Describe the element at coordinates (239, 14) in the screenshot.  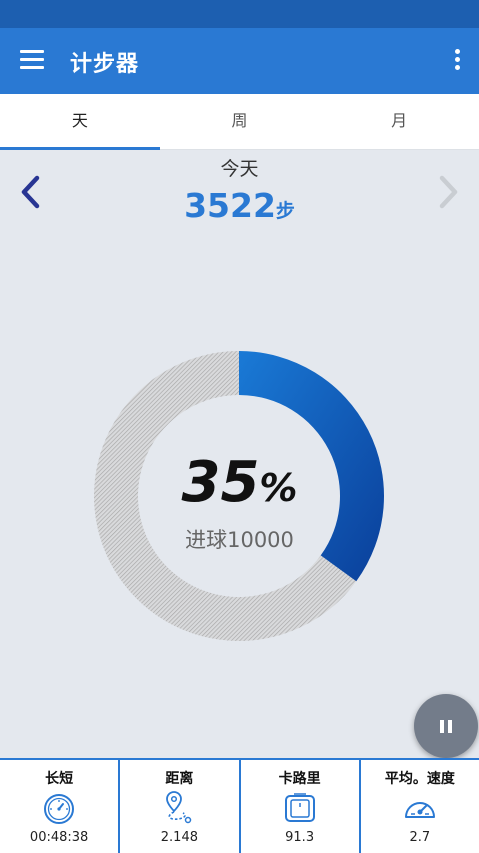
I see `status-bar` at that location.